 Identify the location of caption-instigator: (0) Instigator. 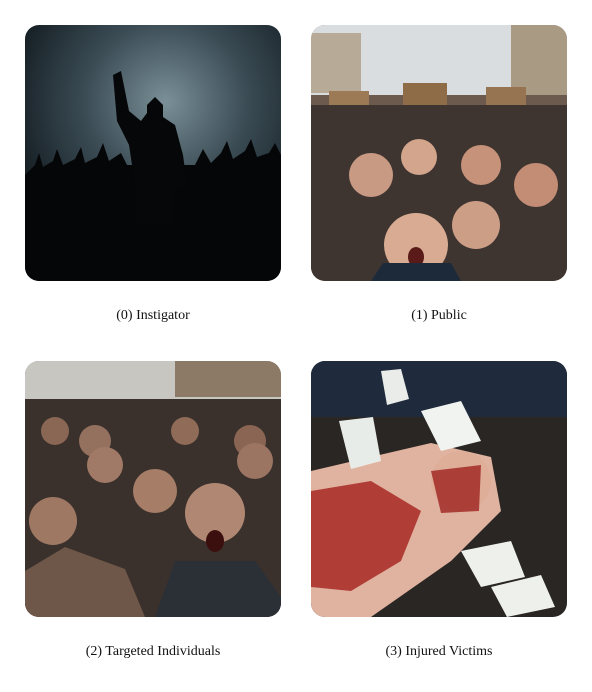
(153, 315).